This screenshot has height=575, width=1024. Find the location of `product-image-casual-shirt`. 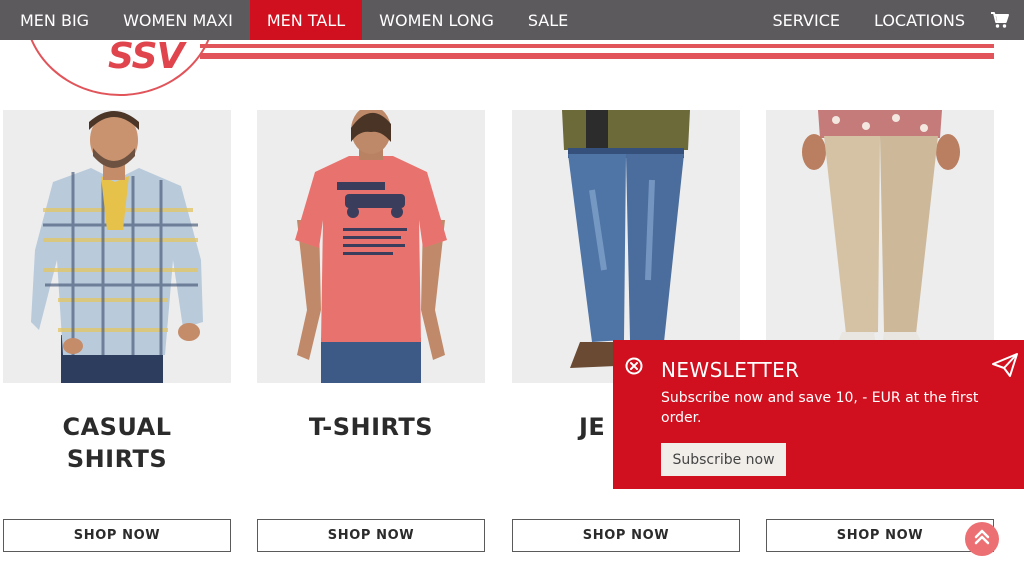

product-image-casual-shirt is located at coordinates (117, 246).